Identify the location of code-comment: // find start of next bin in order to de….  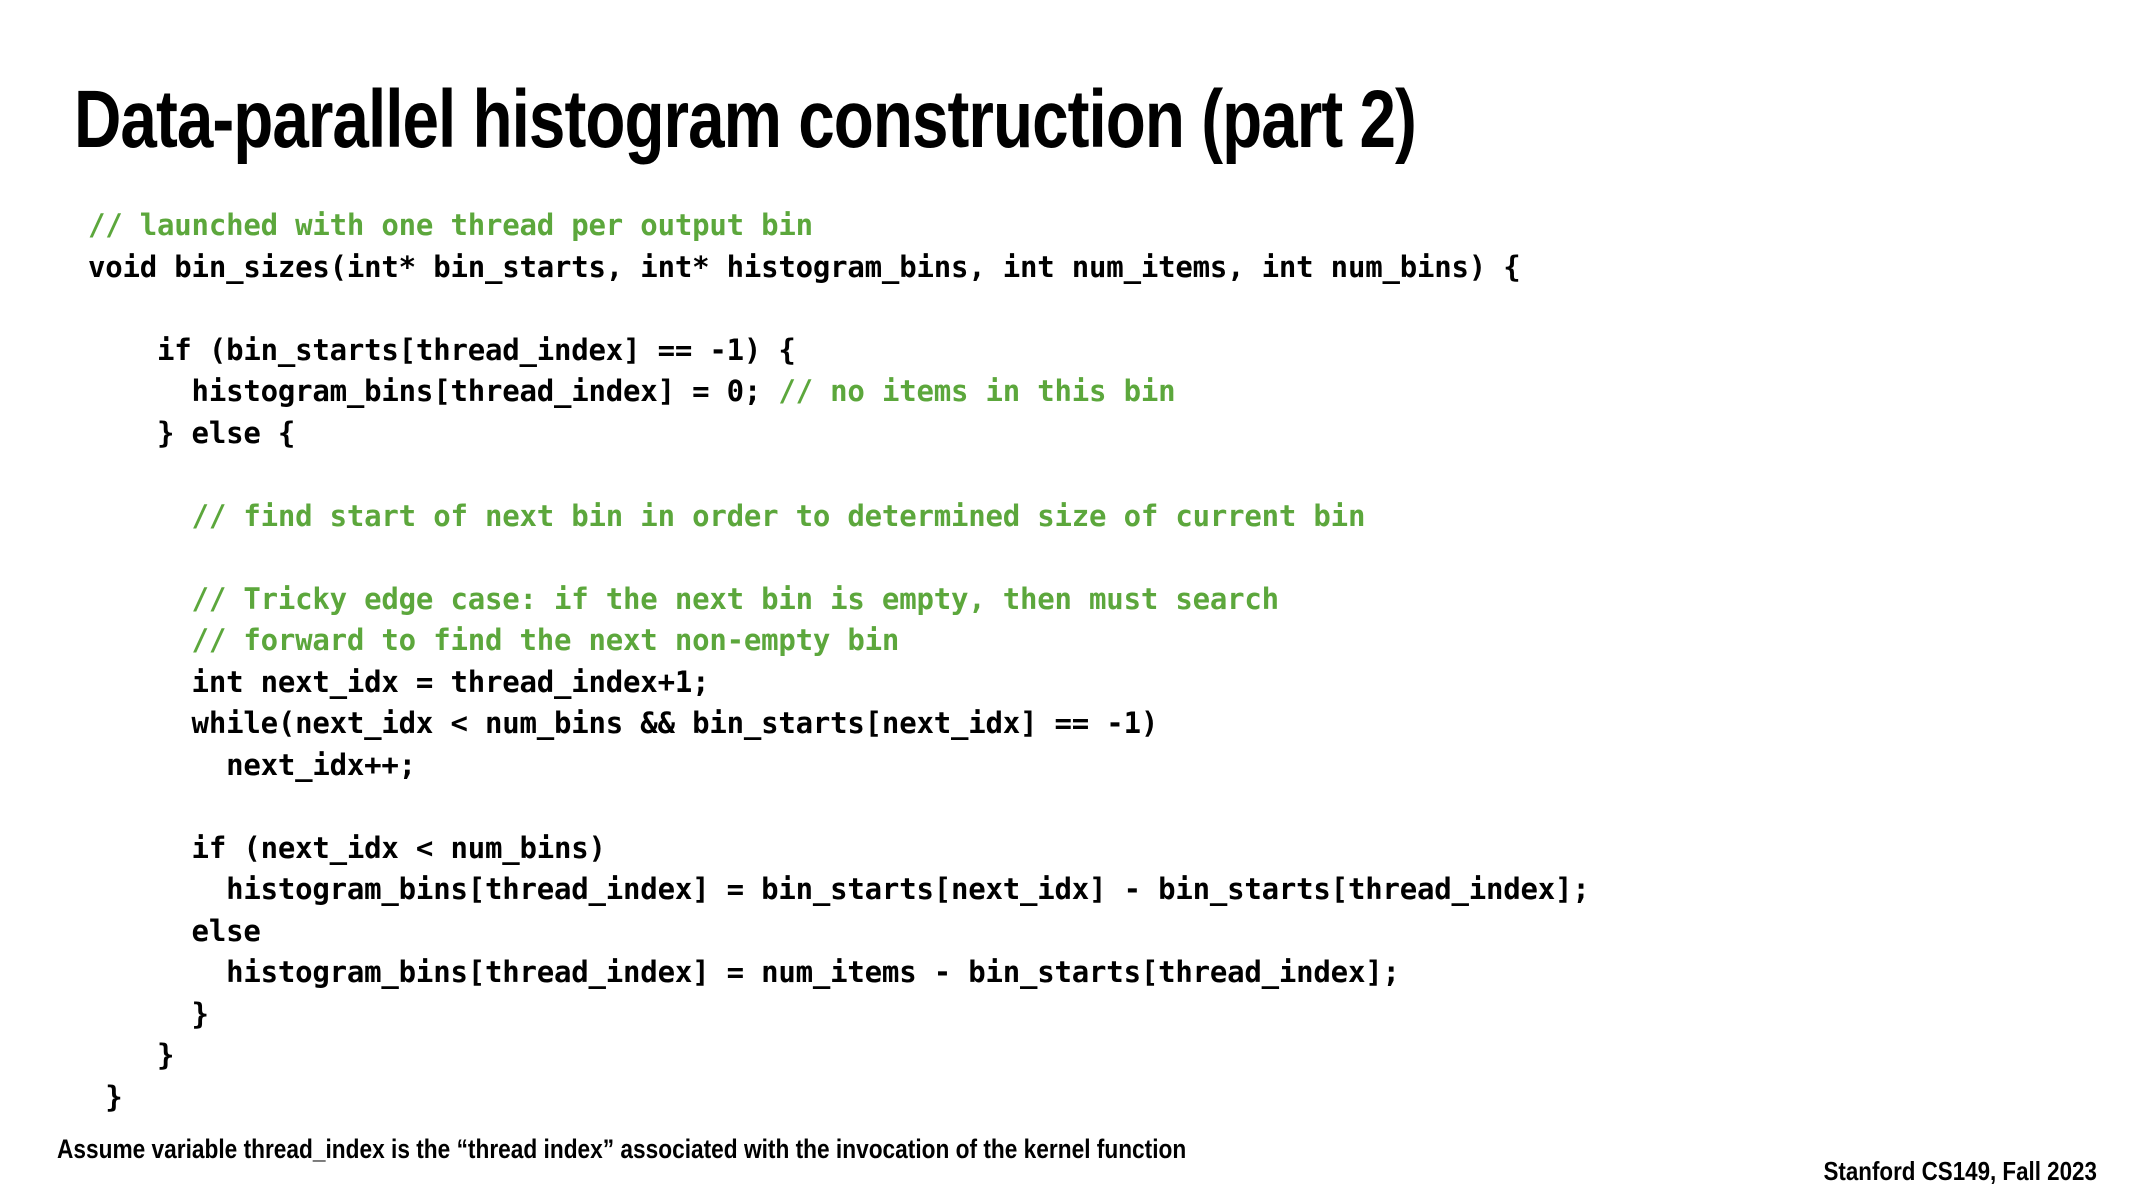
(727, 515).